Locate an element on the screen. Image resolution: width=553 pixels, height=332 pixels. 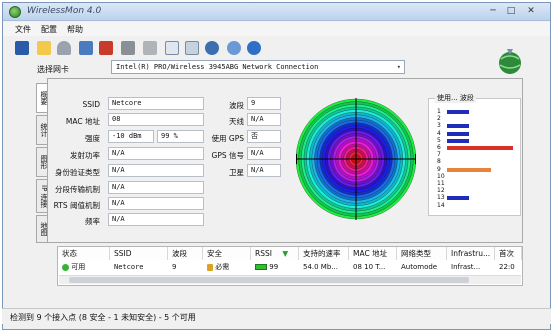
auth-type-field: N/A is located at coordinates (156, 170).